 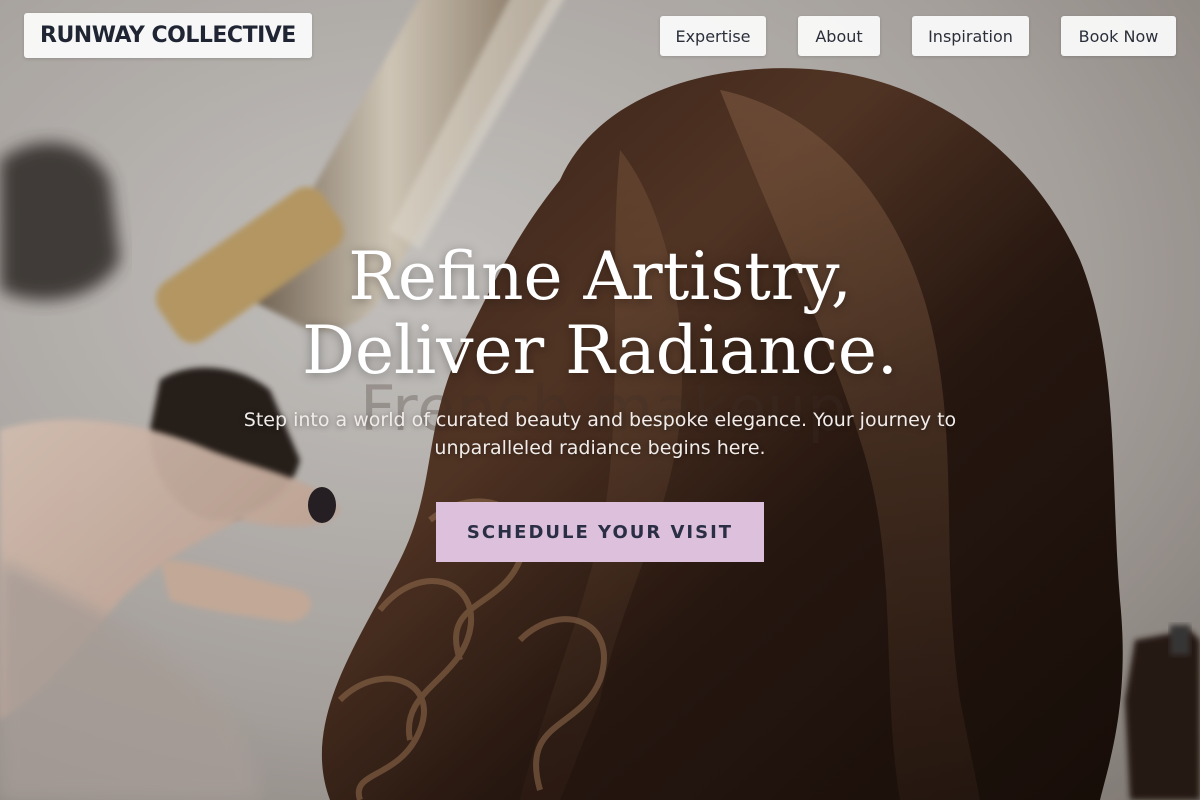 I want to click on hero-headline-line-1: Refine Artistry,, so click(x=600, y=276).